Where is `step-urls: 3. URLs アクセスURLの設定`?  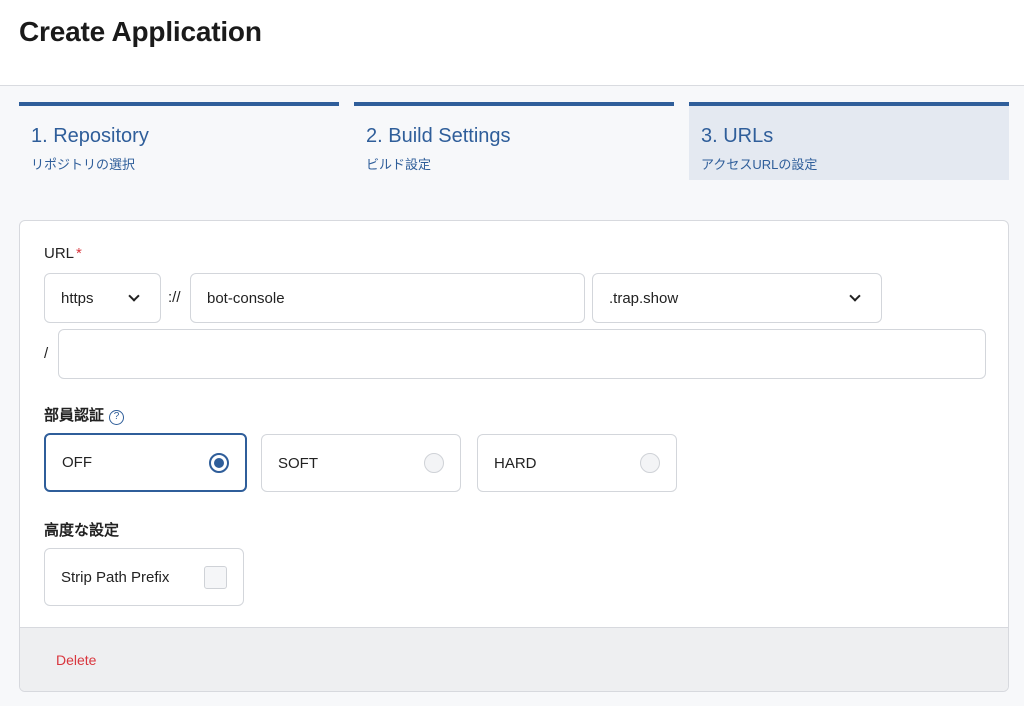 step-urls: 3. URLs アクセスURLの設定 is located at coordinates (849, 141).